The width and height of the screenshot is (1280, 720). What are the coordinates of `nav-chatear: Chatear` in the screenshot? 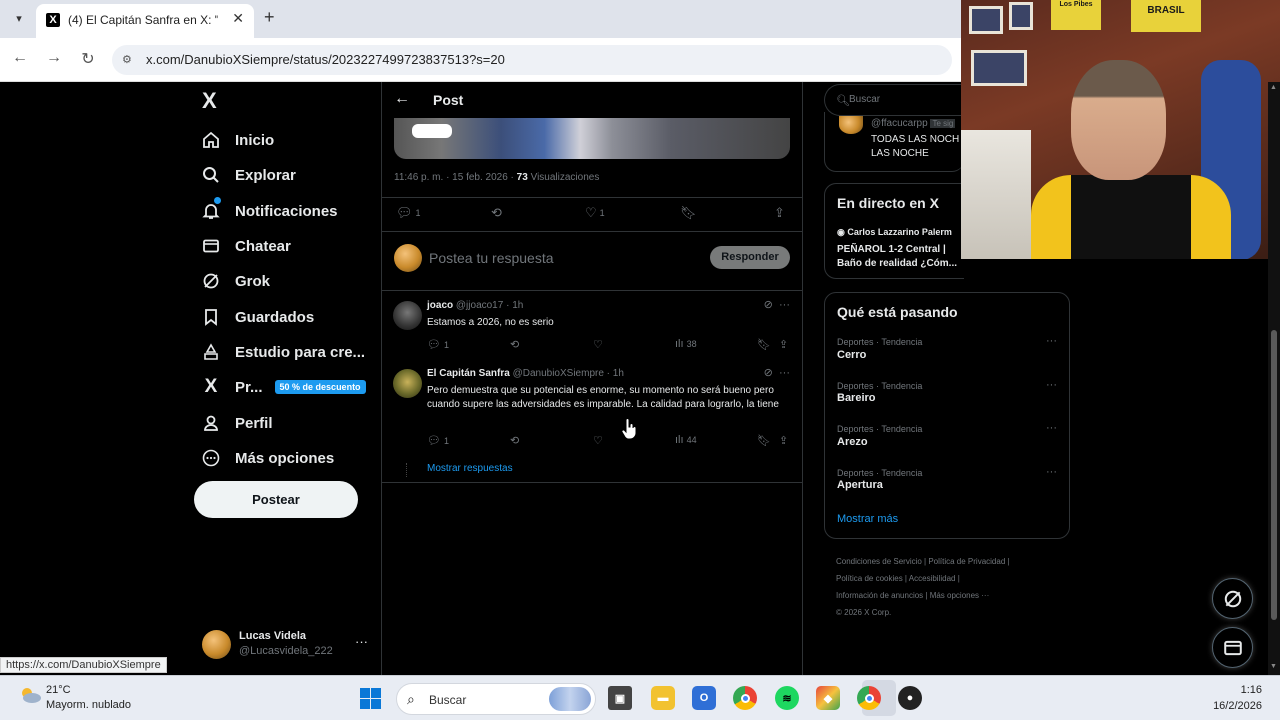 It's located at (245, 246).